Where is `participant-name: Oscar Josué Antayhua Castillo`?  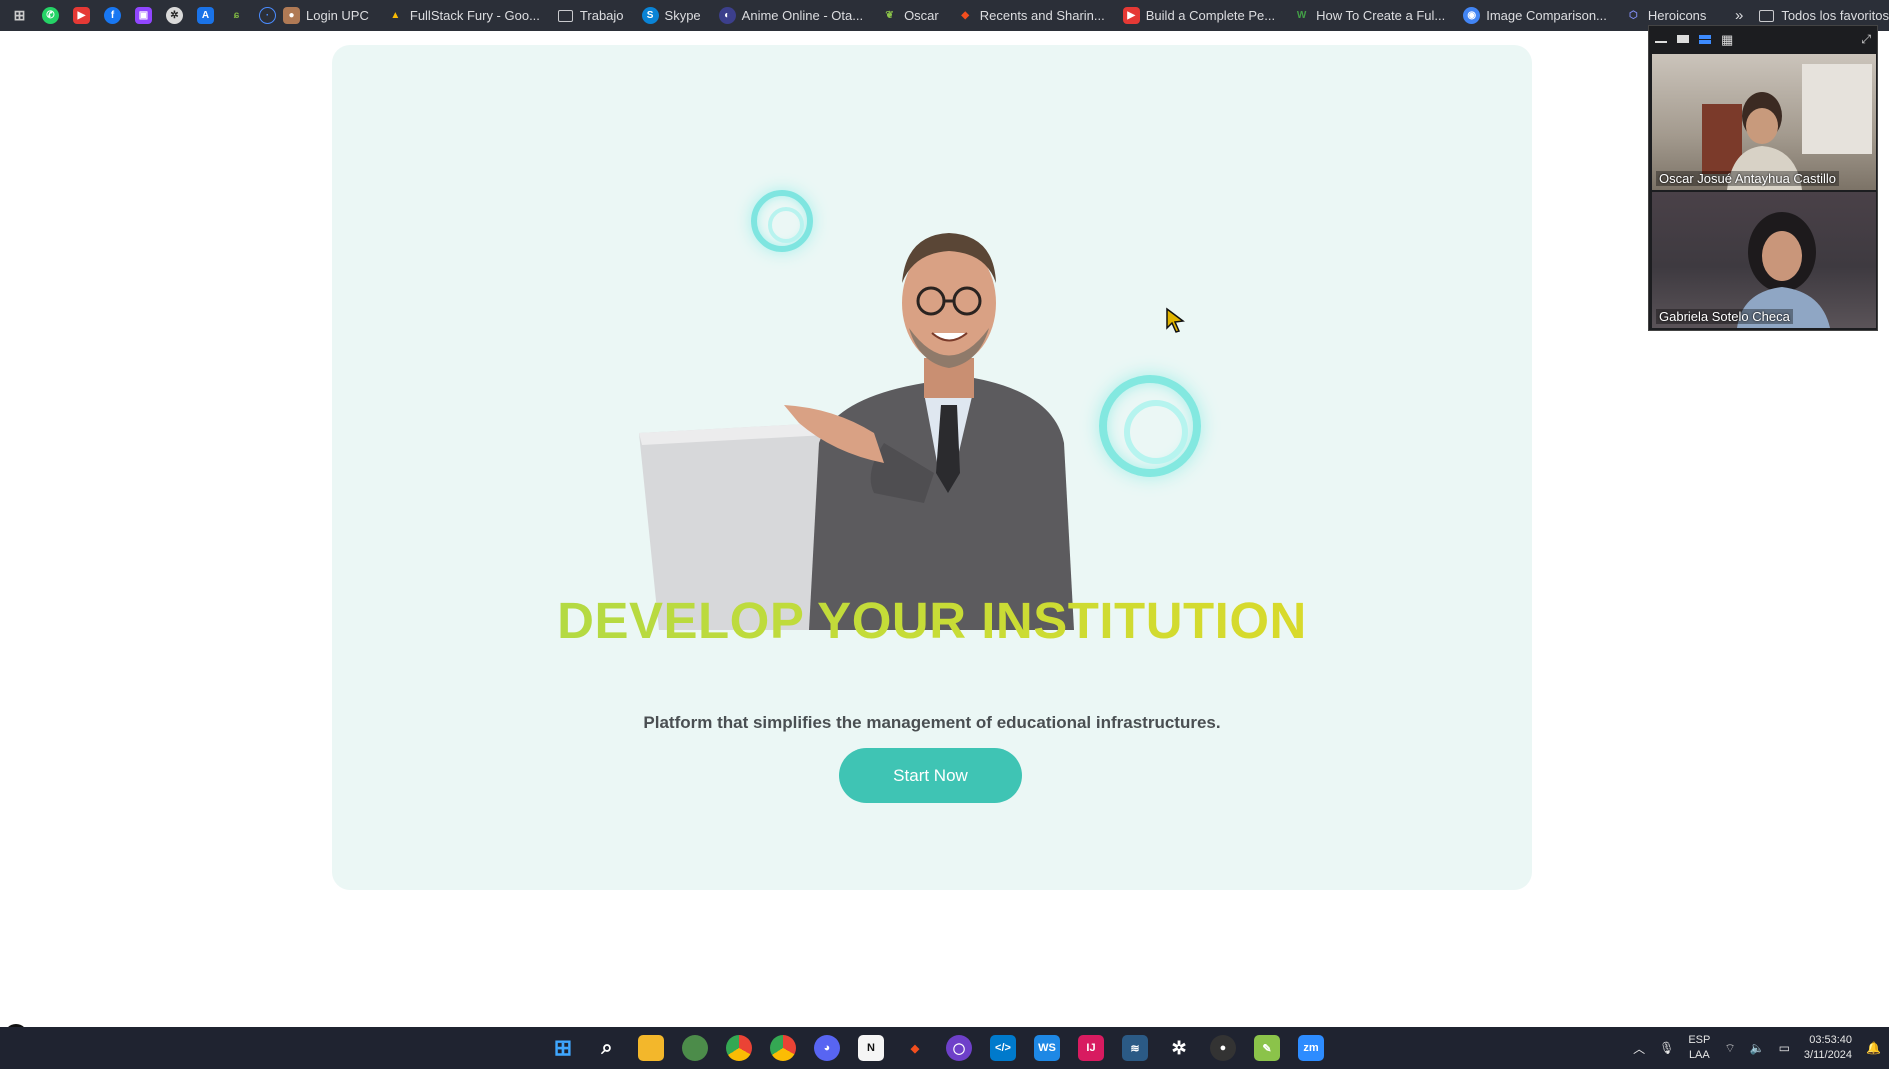
participant-name: Oscar Josué Antayhua Castillo is located at coordinates (1748, 178).